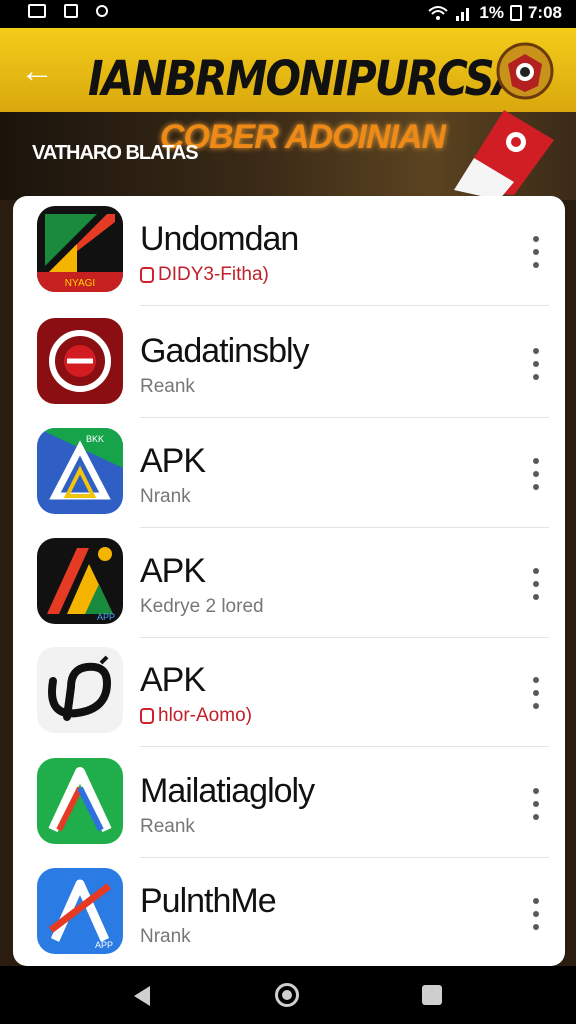 Image resolution: width=576 pixels, height=1024 pixels. What do you see at coordinates (80, 471) in the screenshot?
I see `app-icon: BKK` at bounding box center [80, 471].